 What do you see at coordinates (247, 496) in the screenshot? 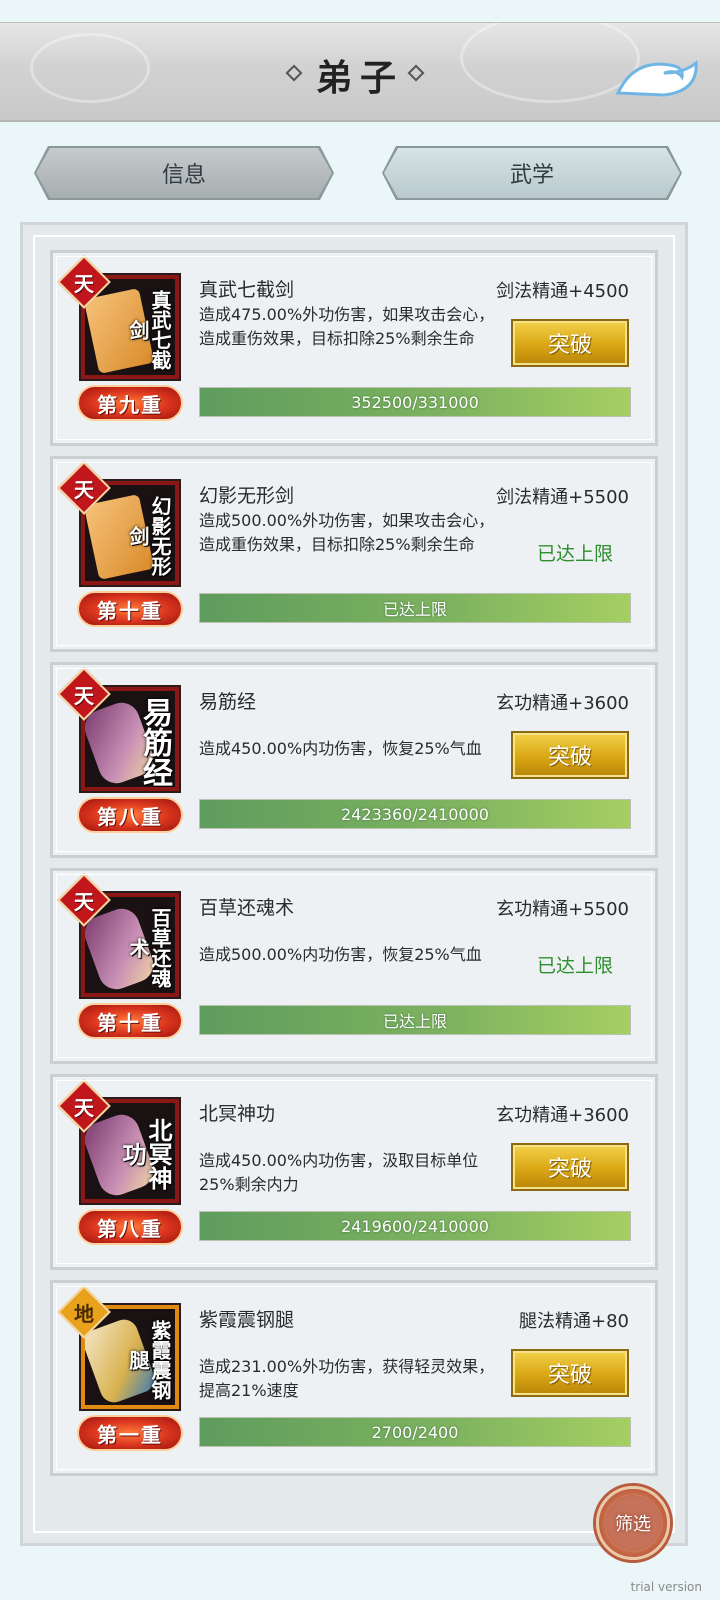
I see `skill-name: 幻影无形剑` at bounding box center [247, 496].